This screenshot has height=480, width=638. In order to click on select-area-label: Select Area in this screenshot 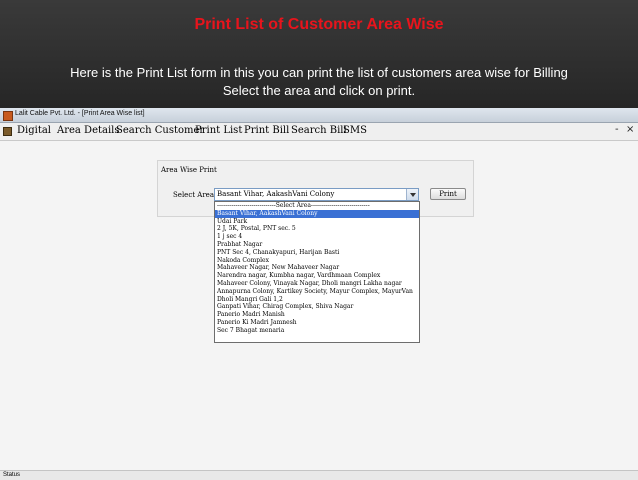, I will do `click(193, 195)`.